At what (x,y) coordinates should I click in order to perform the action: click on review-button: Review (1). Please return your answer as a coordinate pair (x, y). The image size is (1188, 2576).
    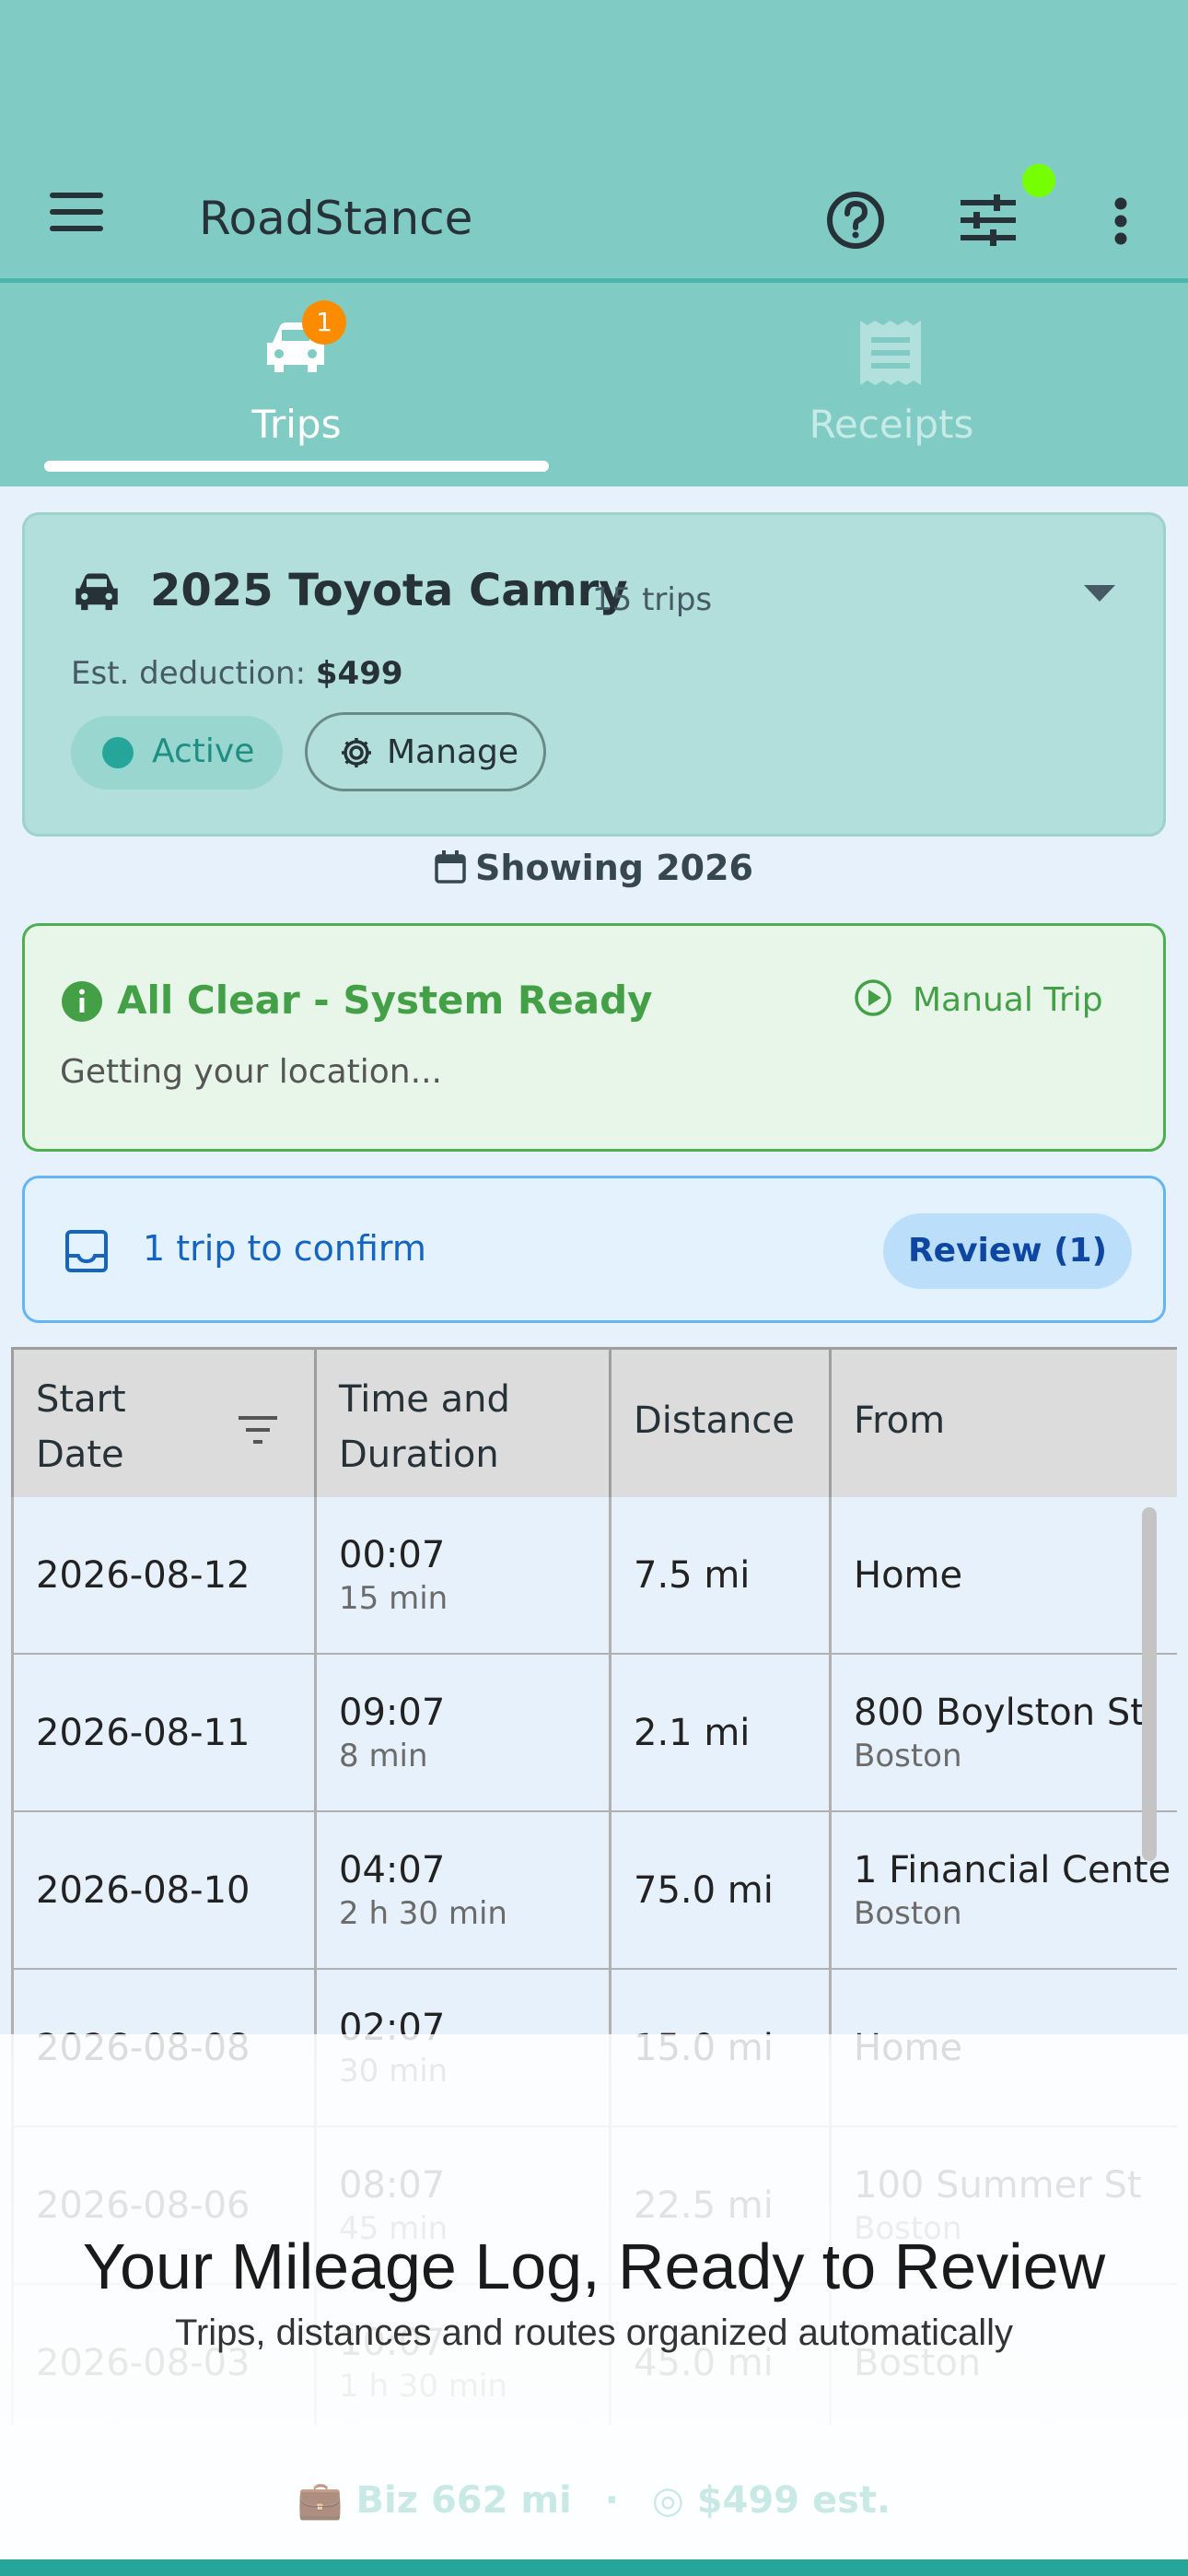
    Looking at the image, I should click on (1007, 1251).